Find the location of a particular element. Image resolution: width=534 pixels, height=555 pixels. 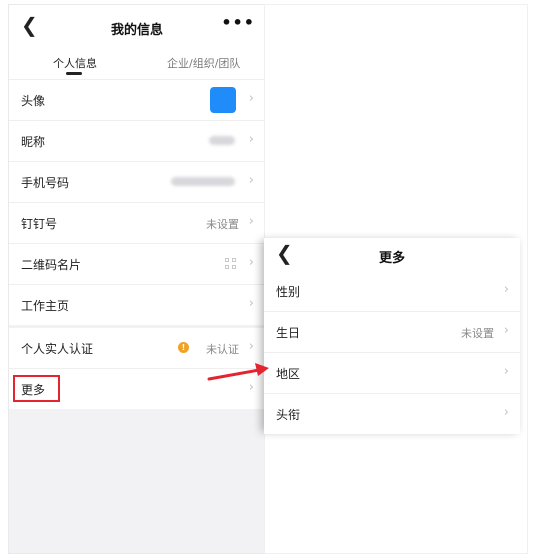

tab-personal-info: 个人信息 is located at coordinates (75, 63).